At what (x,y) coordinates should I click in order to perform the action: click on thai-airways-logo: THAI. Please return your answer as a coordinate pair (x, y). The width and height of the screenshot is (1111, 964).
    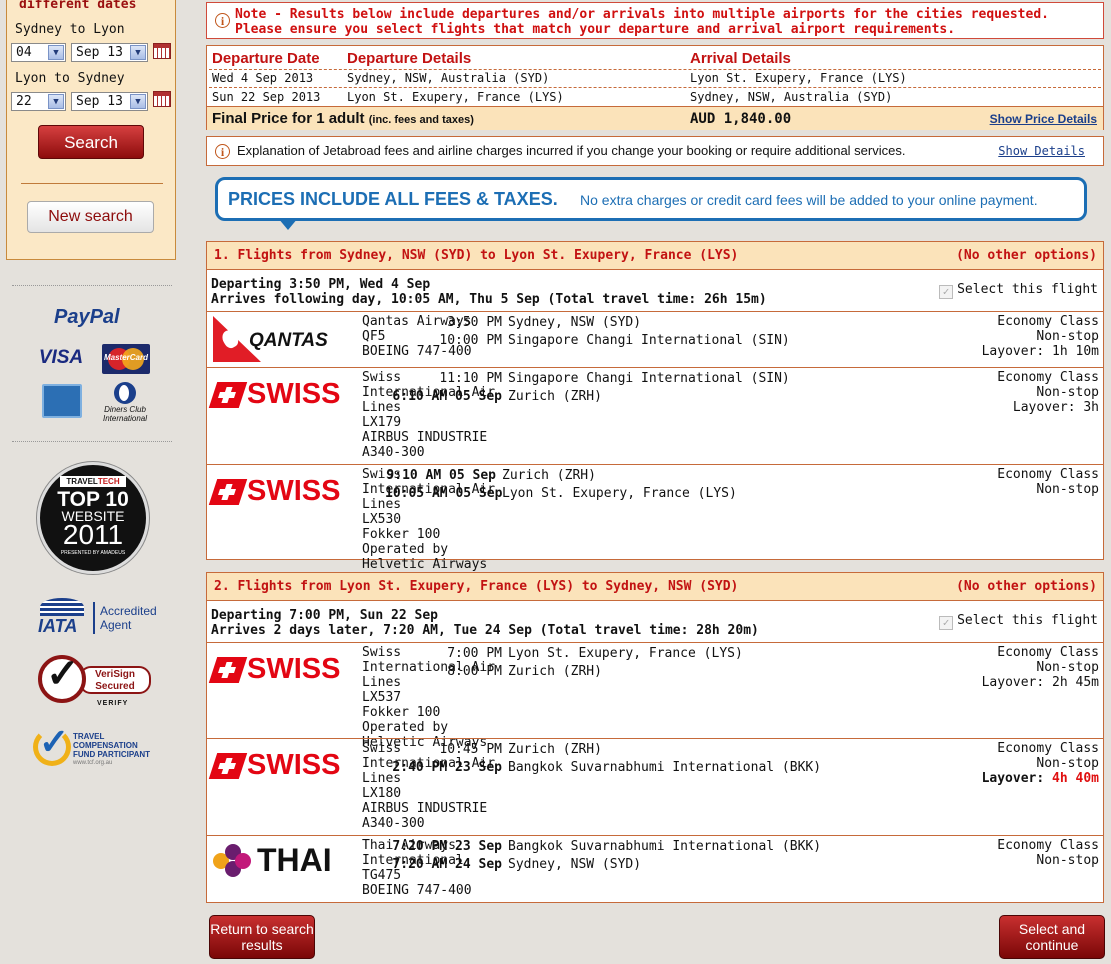
    Looking at the image, I should click on (283, 860).